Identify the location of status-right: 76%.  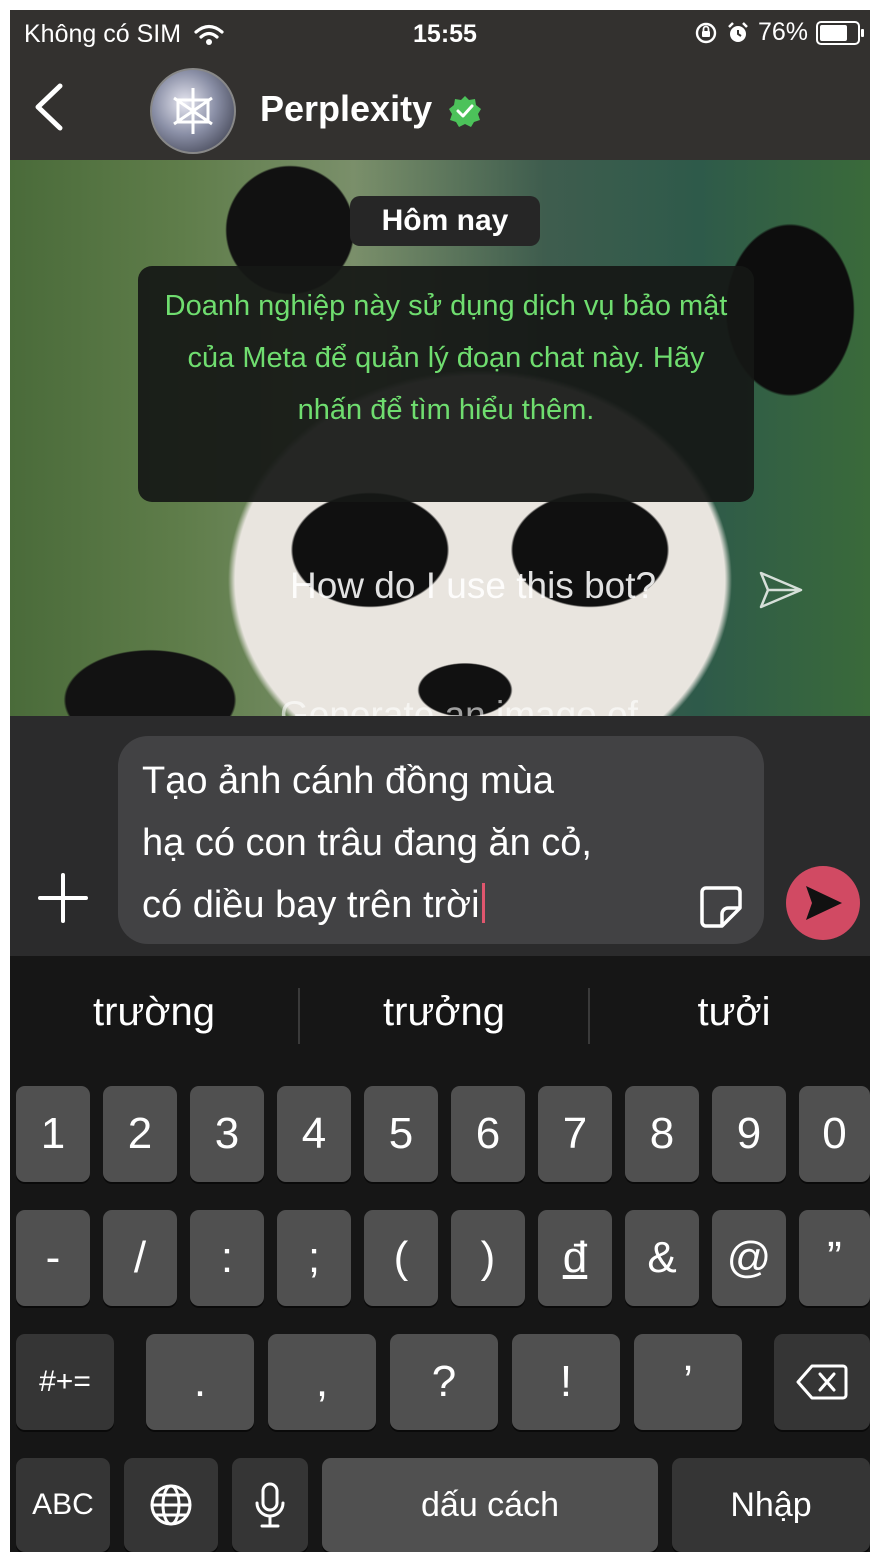
(779, 32).